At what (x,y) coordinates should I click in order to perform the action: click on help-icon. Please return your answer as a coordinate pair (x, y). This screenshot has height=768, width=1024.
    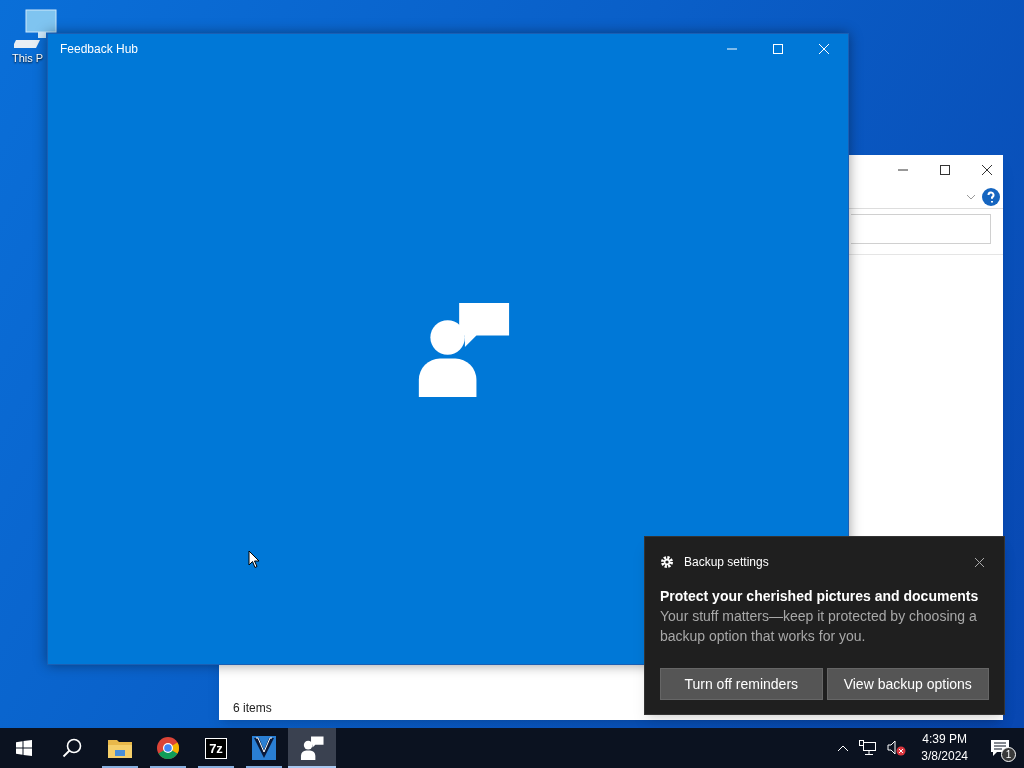
    Looking at the image, I should click on (991, 196).